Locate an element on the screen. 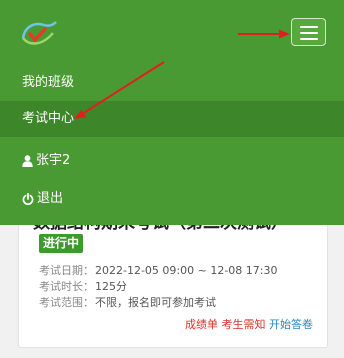 The height and width of the screenshot is (358, 344). score-sheet-link: 成绩单 is located at coordinates (201, 324).